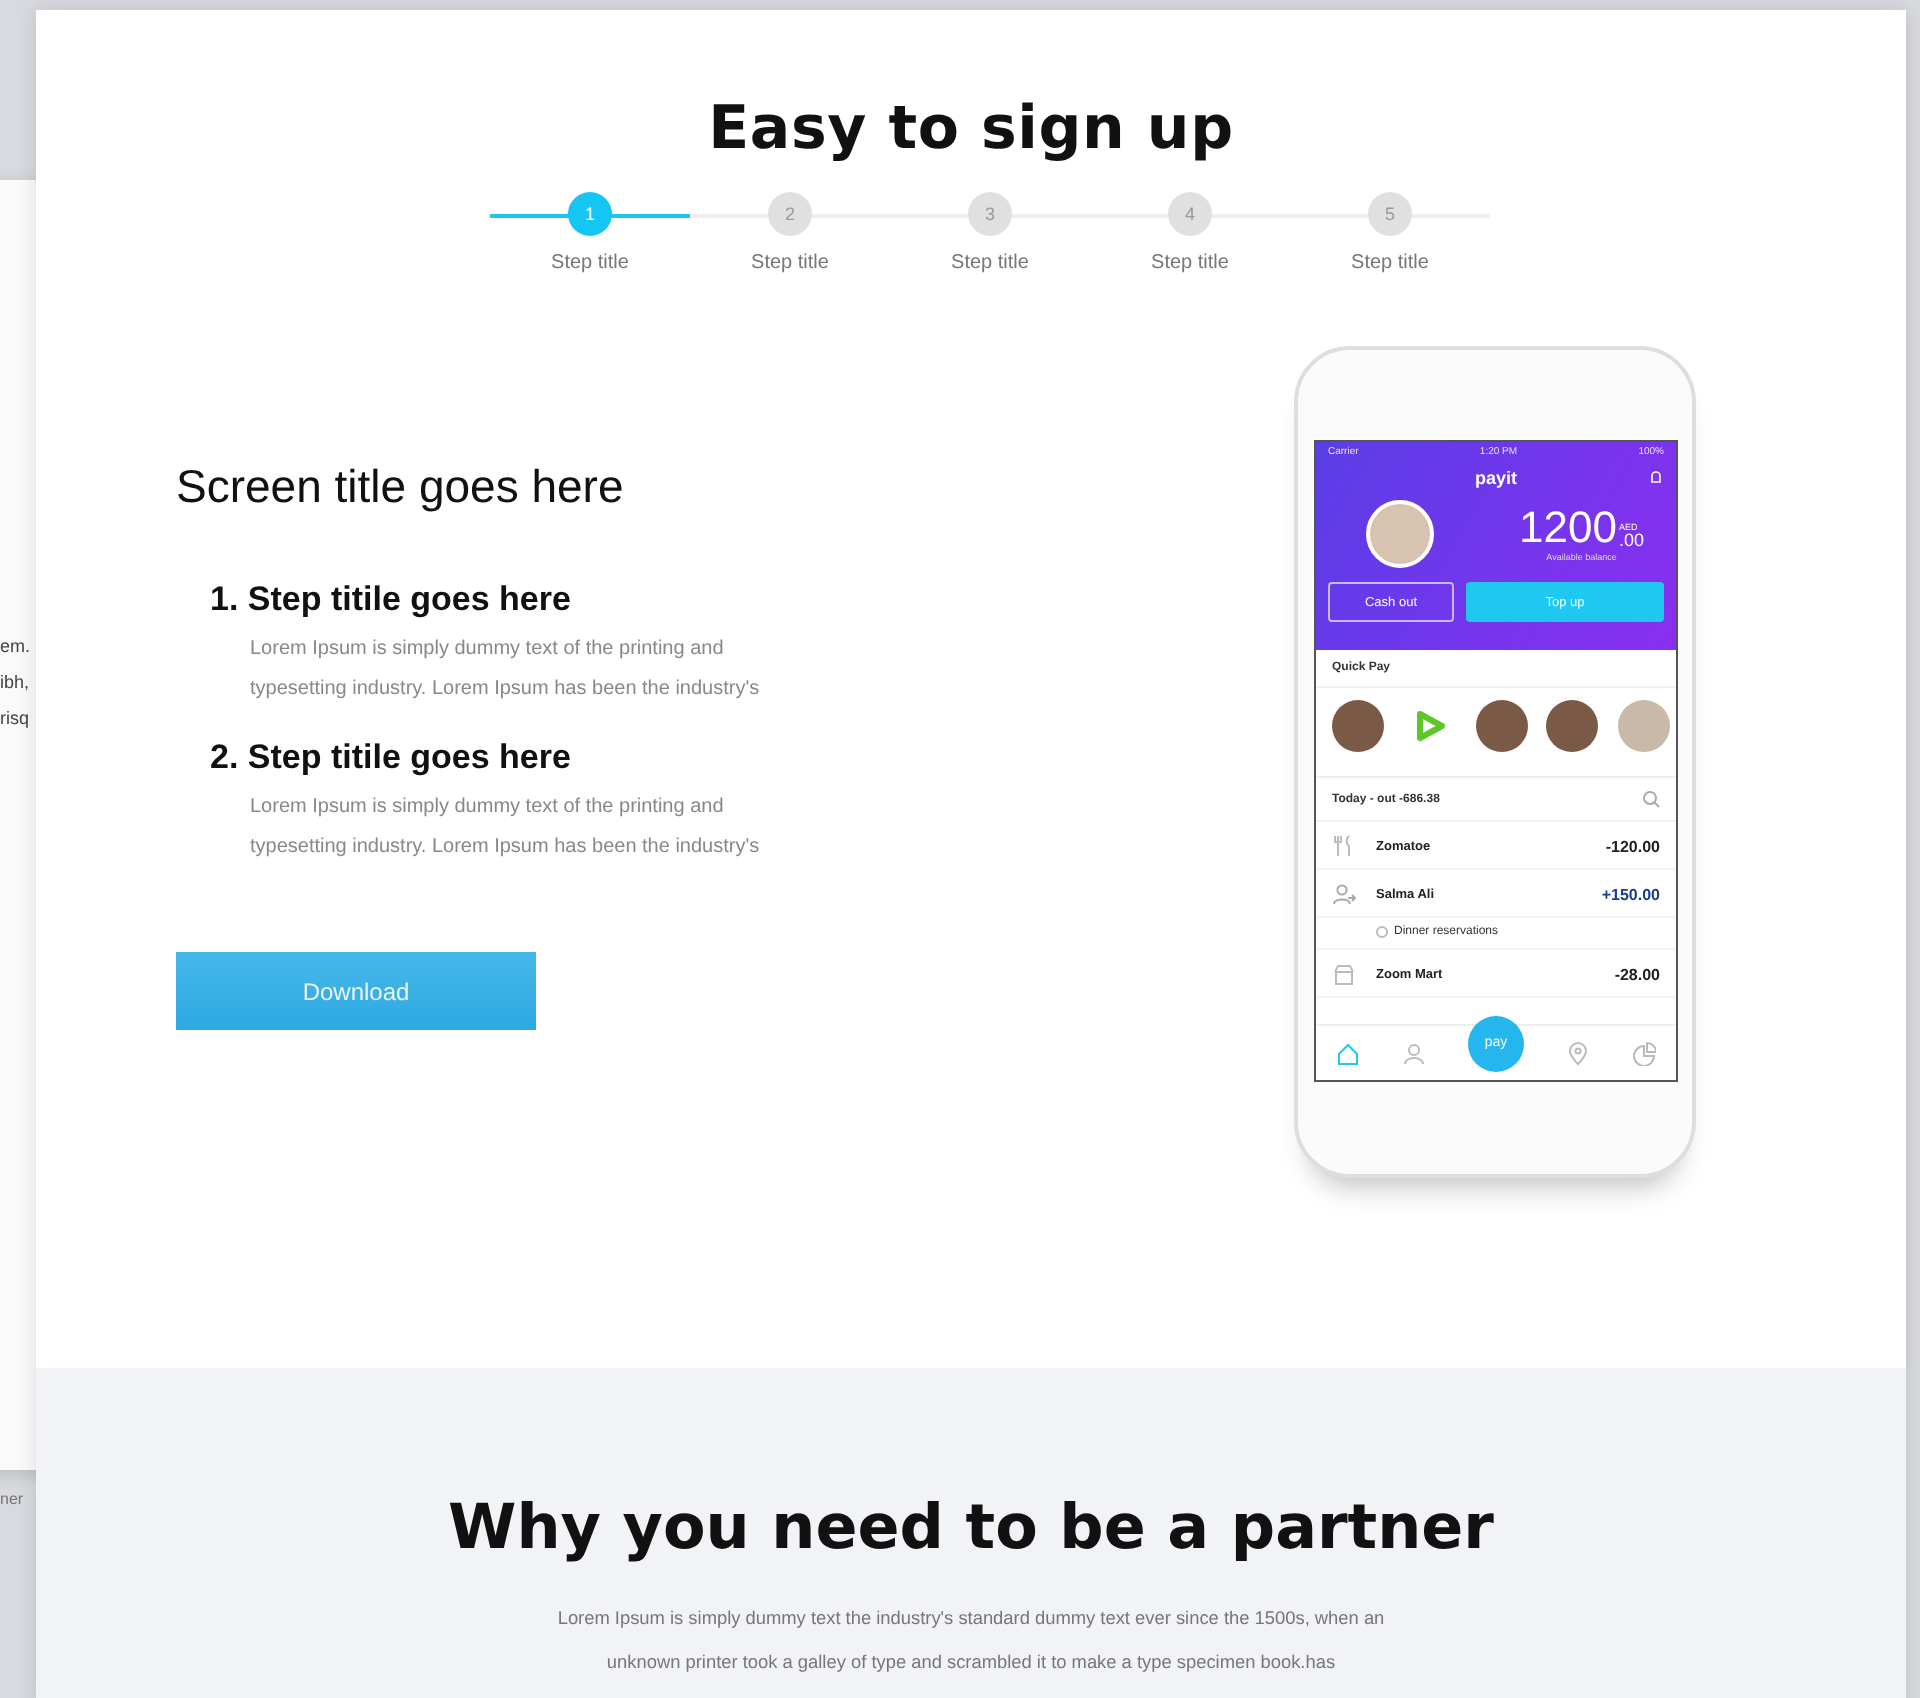 The height and width of the screenshot is (1698, 1920). I want to click on step-number: 5, so click(1390, 214).